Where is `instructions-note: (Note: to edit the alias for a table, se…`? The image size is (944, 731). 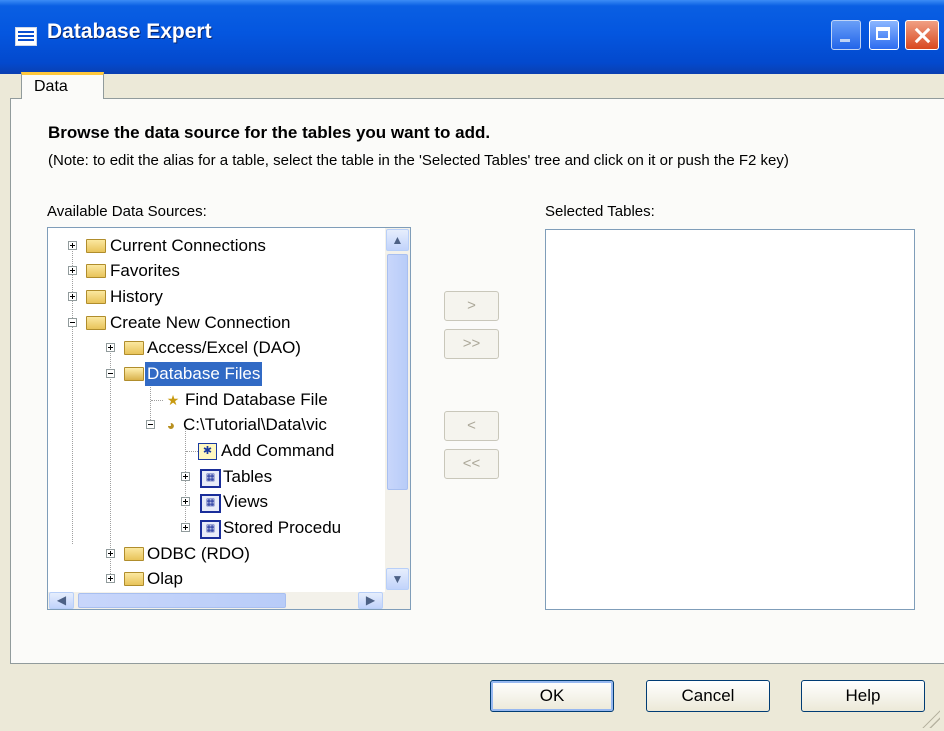
instructions-note: (Note: to edit the alias for a table, se… is located at coordinates (418, 160).